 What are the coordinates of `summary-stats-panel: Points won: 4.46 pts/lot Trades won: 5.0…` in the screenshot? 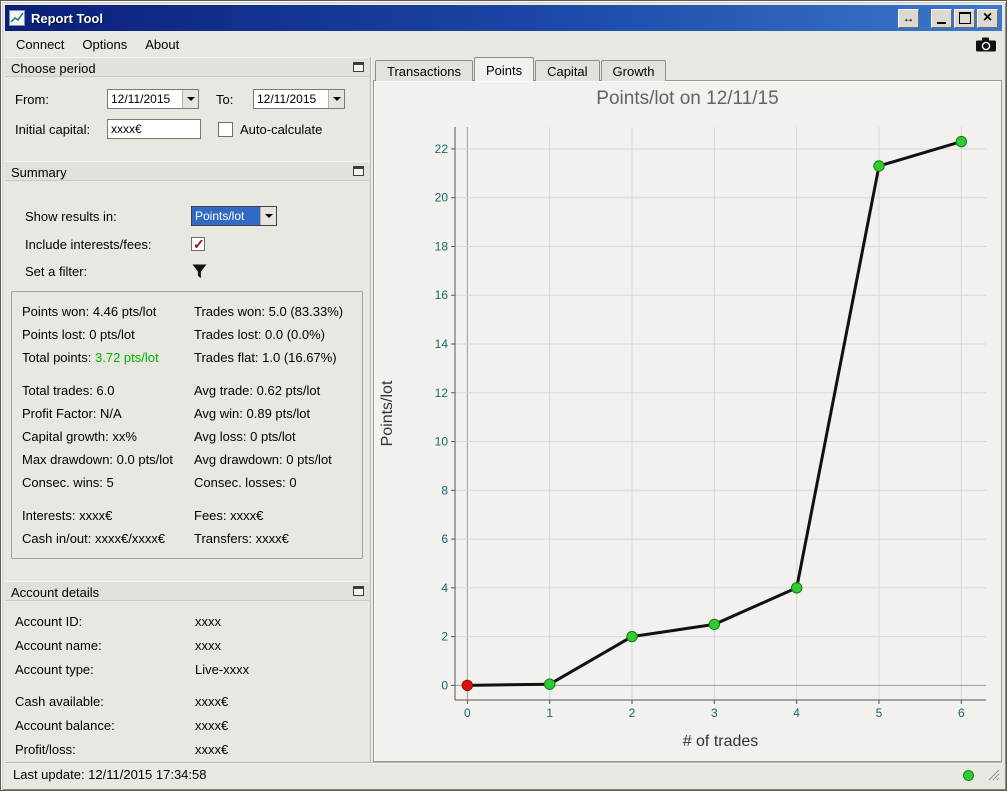 It's located at (187, 425).